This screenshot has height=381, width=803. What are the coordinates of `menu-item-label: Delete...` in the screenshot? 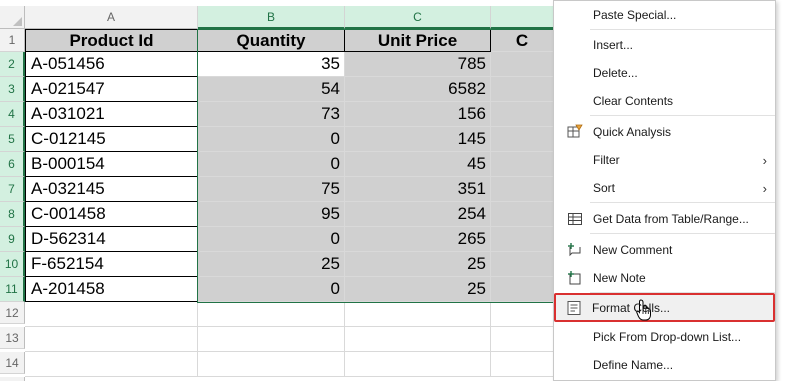 It's located at (615, 73).